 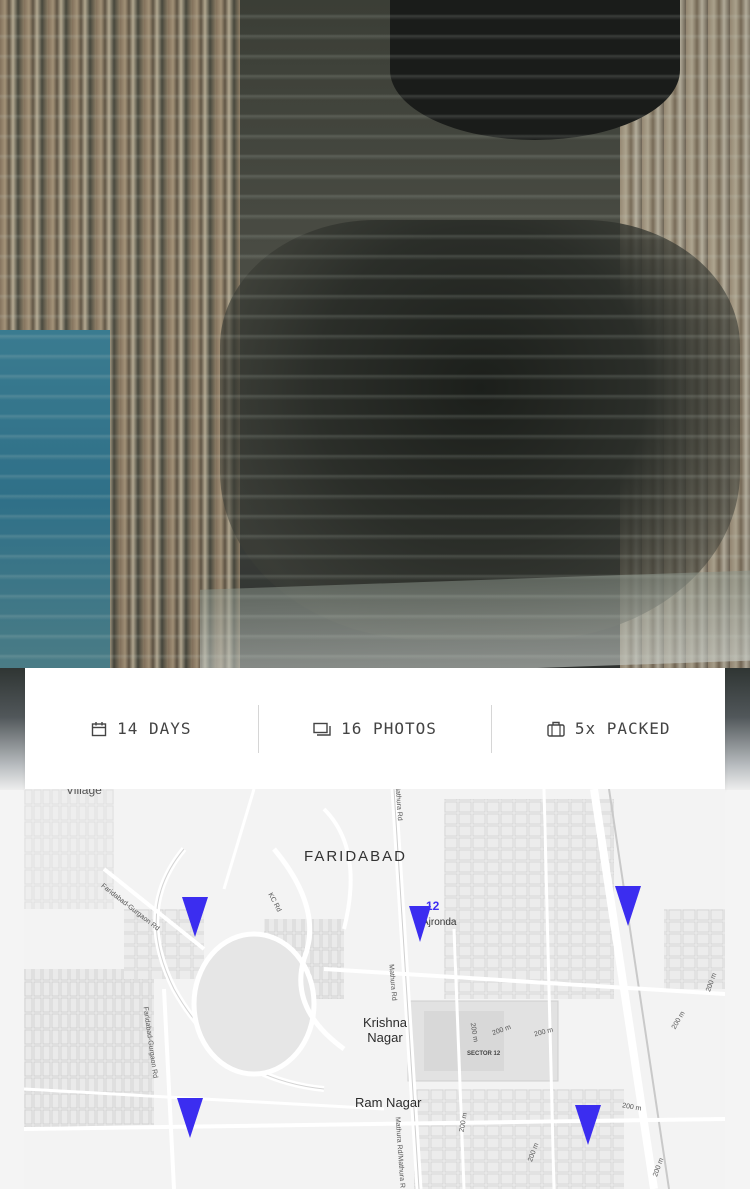 I want to click on suitcase-icon, so click(x=556, y=729).